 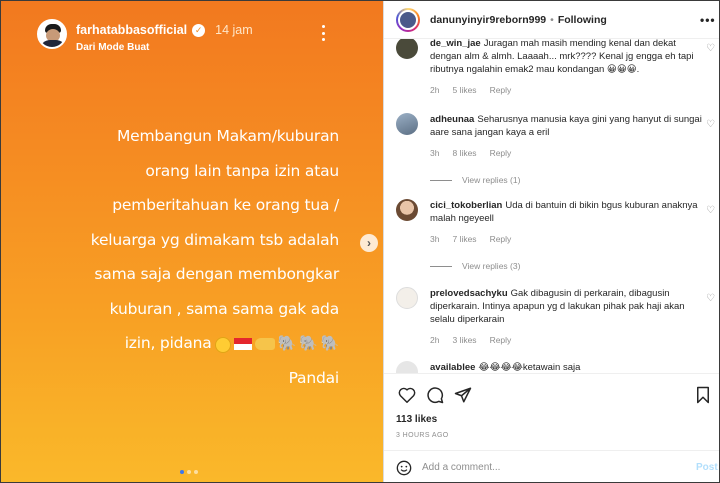 What do you see at coordinates (242, 344) in the screenshot?
I see `indonesia-flag-emoji-icon` at bounding box center [242, 344].